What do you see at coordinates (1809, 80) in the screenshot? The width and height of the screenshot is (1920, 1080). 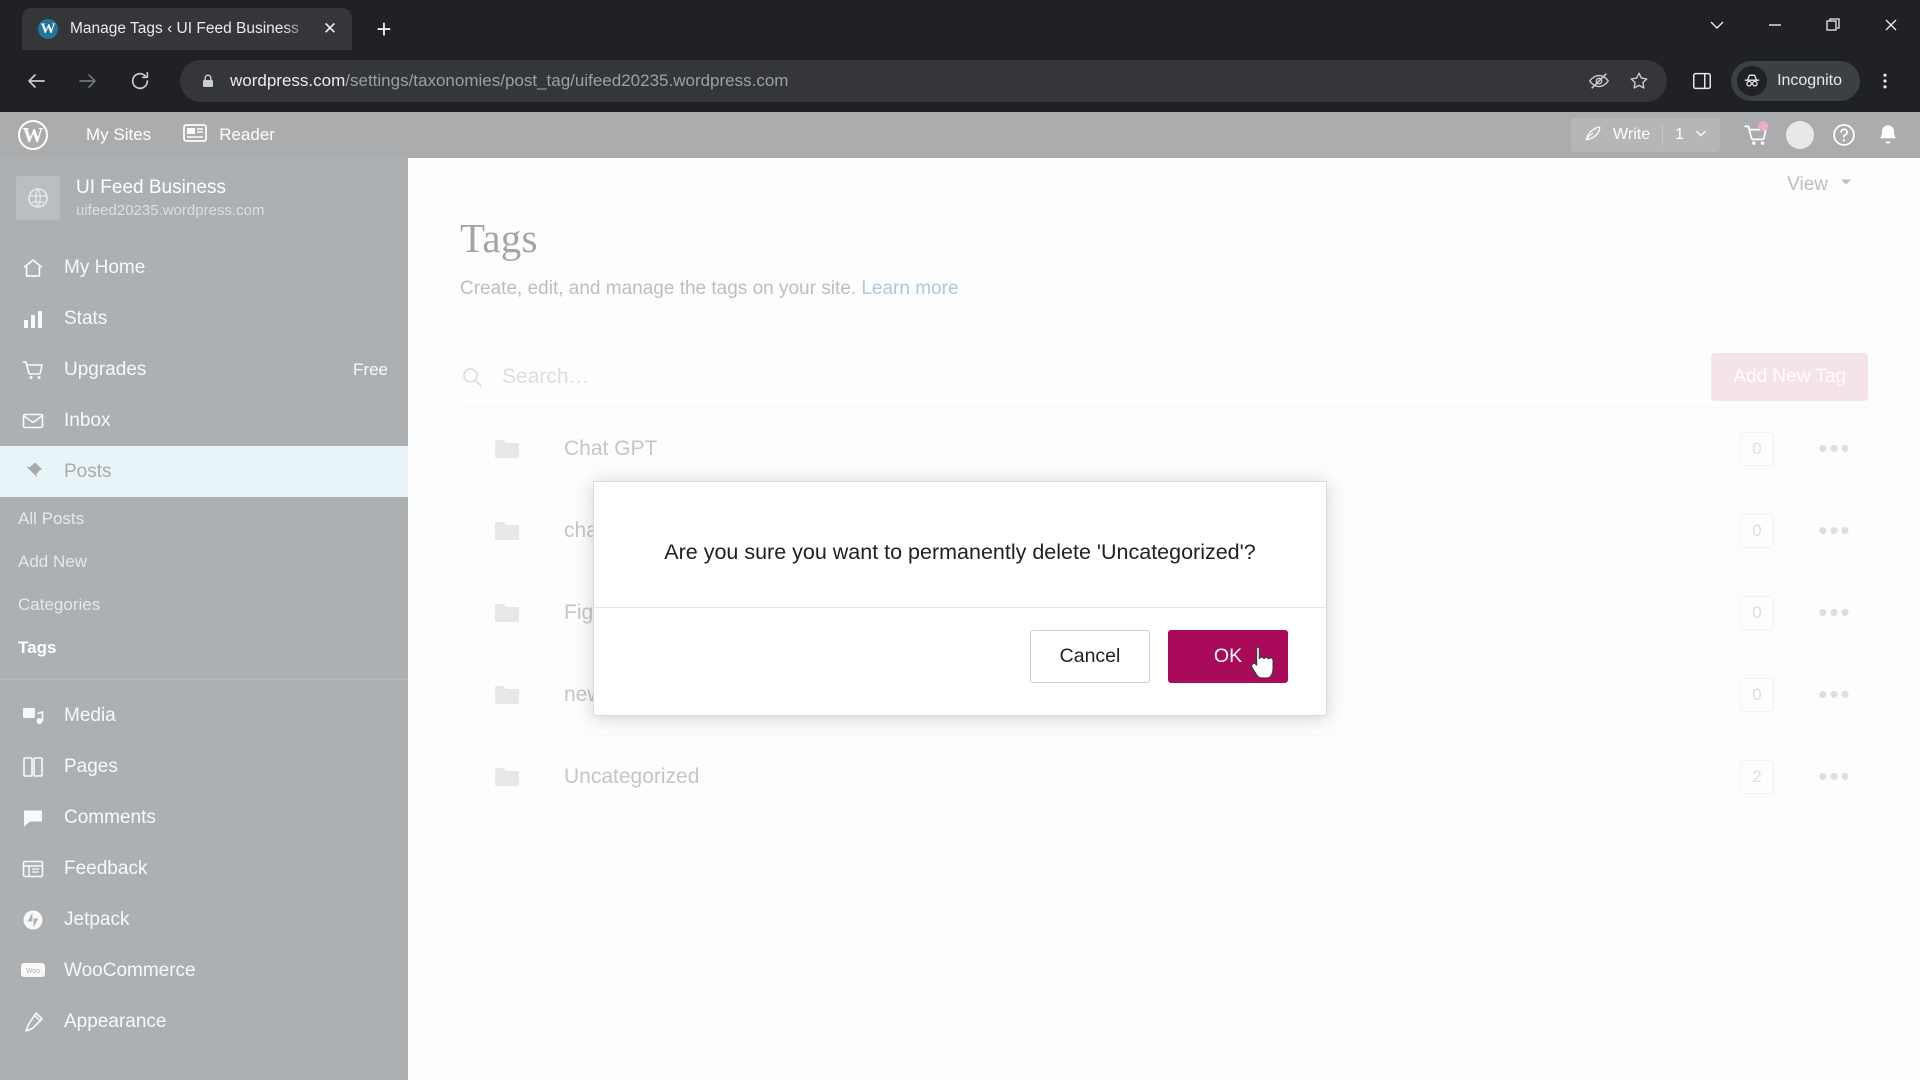 I see `incognito-label: Incognito` at bounding box center [1809, 80].